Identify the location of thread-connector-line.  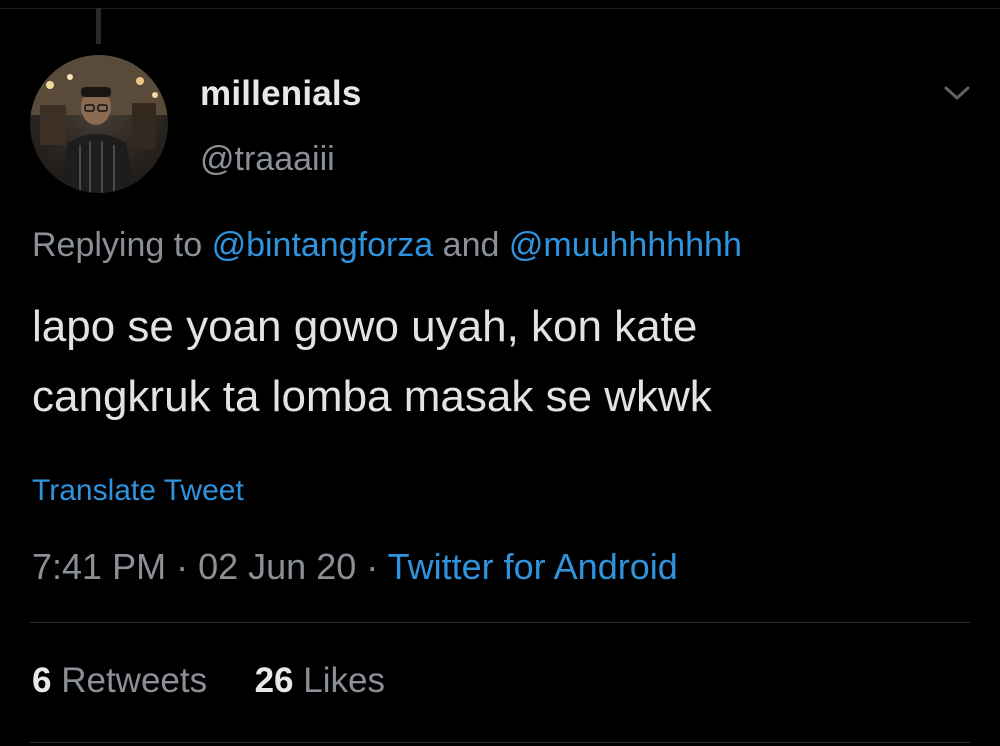
(98, 26).